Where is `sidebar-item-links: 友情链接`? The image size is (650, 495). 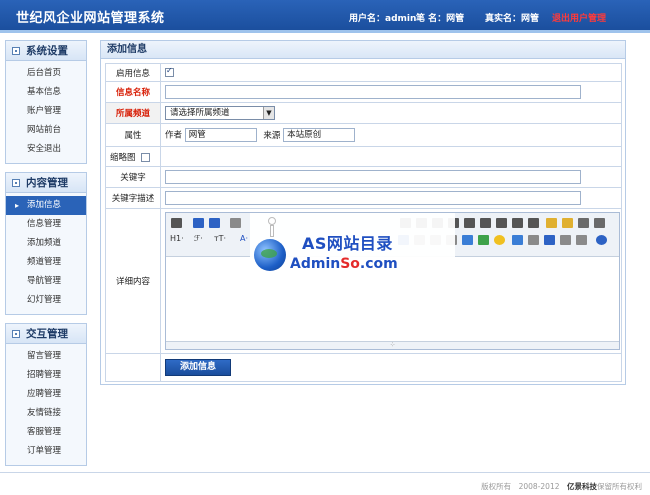 sidebar-item-links: 友情链接 is located at coordinates (46, 413).